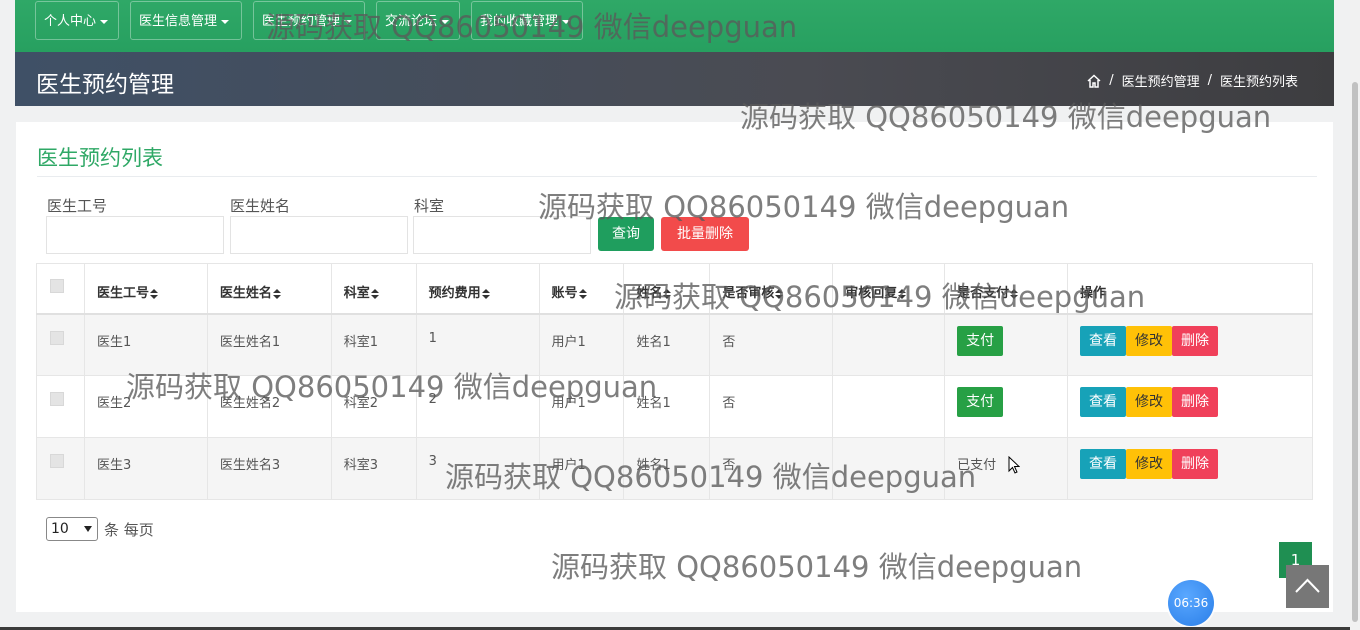  I want to click on nav-item-label: 交流论坛, so click(411, 21).